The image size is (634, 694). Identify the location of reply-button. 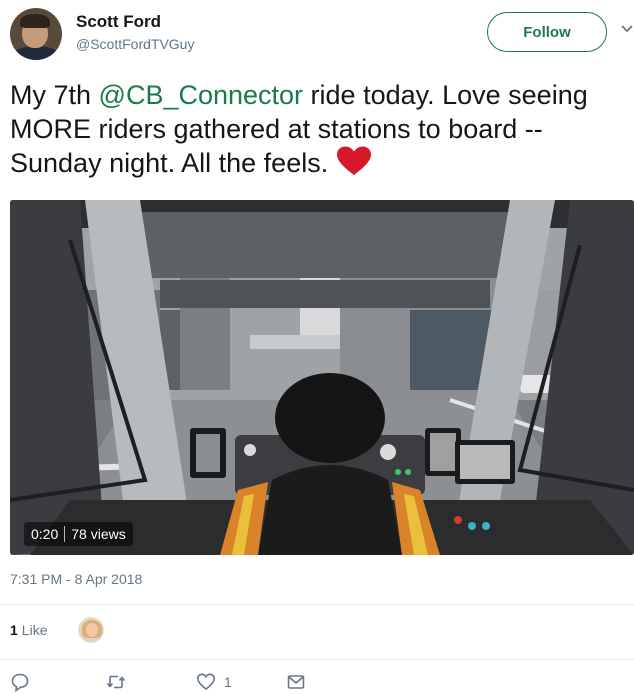
(20, 682).